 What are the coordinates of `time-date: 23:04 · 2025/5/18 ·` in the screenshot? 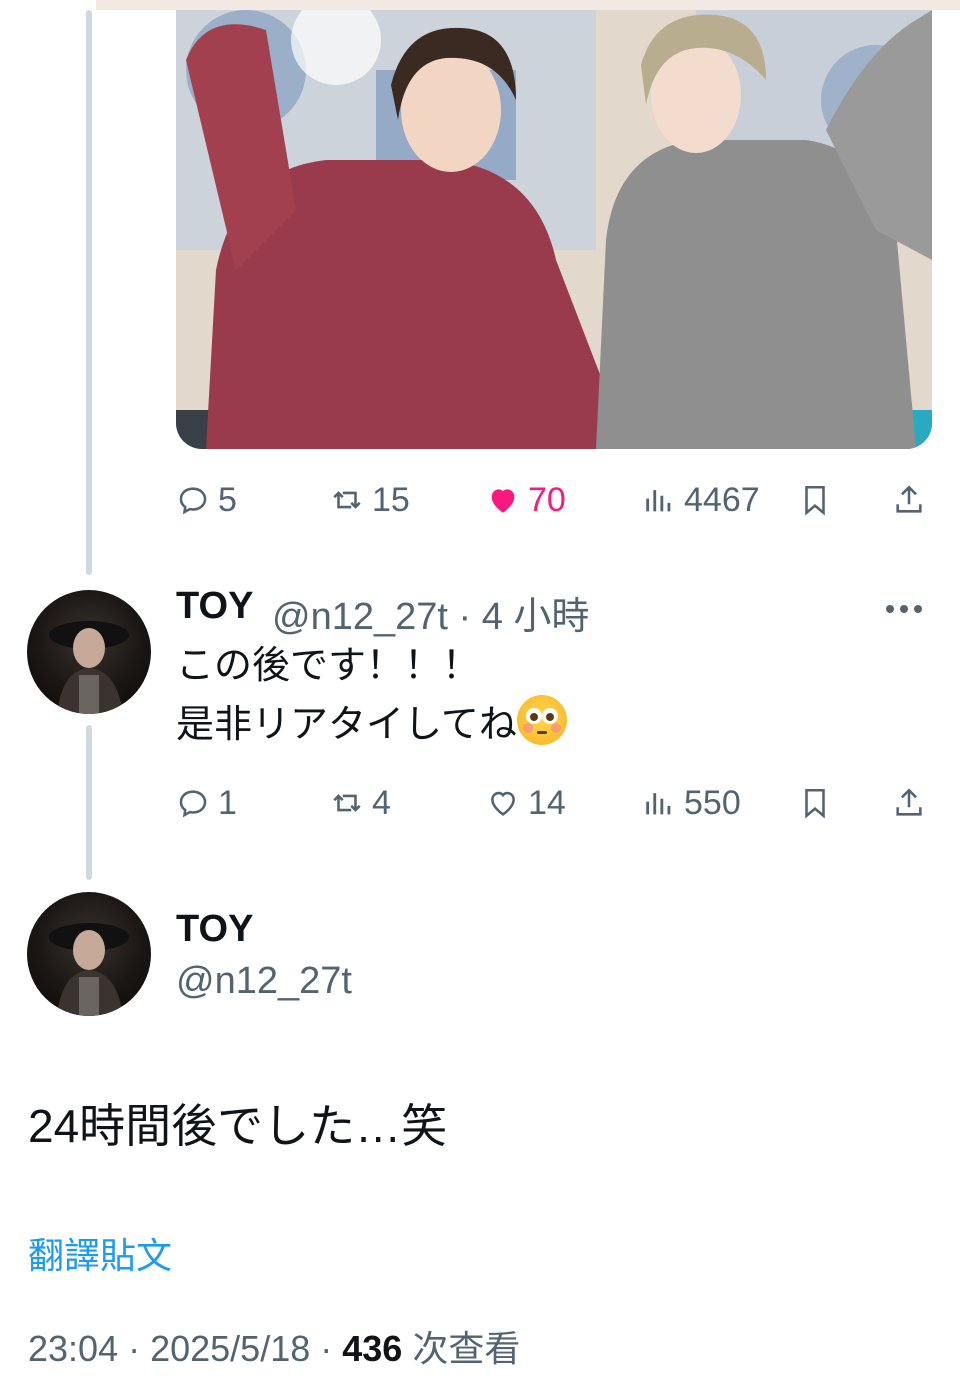 It's located at (185, 1348).